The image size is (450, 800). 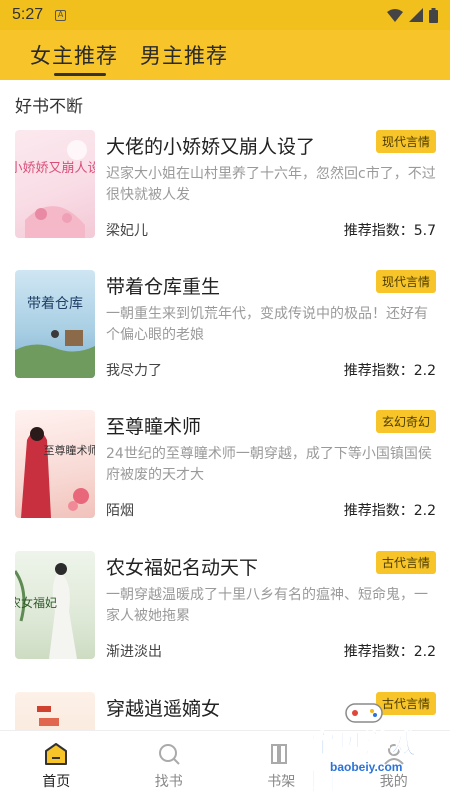 I want to click on book-title: 带着仓库重生, so click(x=163, y=285).